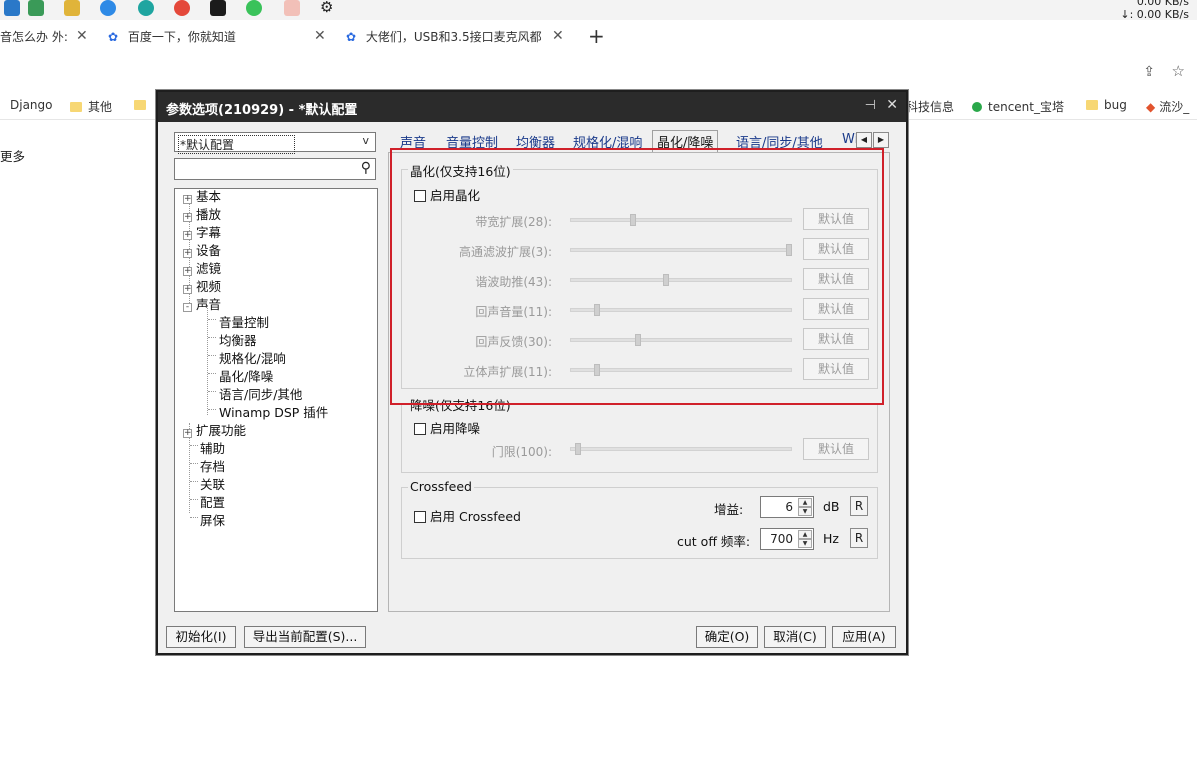 The image size is (1197, 769). What do you see at coordinates (238, 341) in the screenshot?
I see `tree-item-equalizer: 均衡器` at bounding box center [238, 341].